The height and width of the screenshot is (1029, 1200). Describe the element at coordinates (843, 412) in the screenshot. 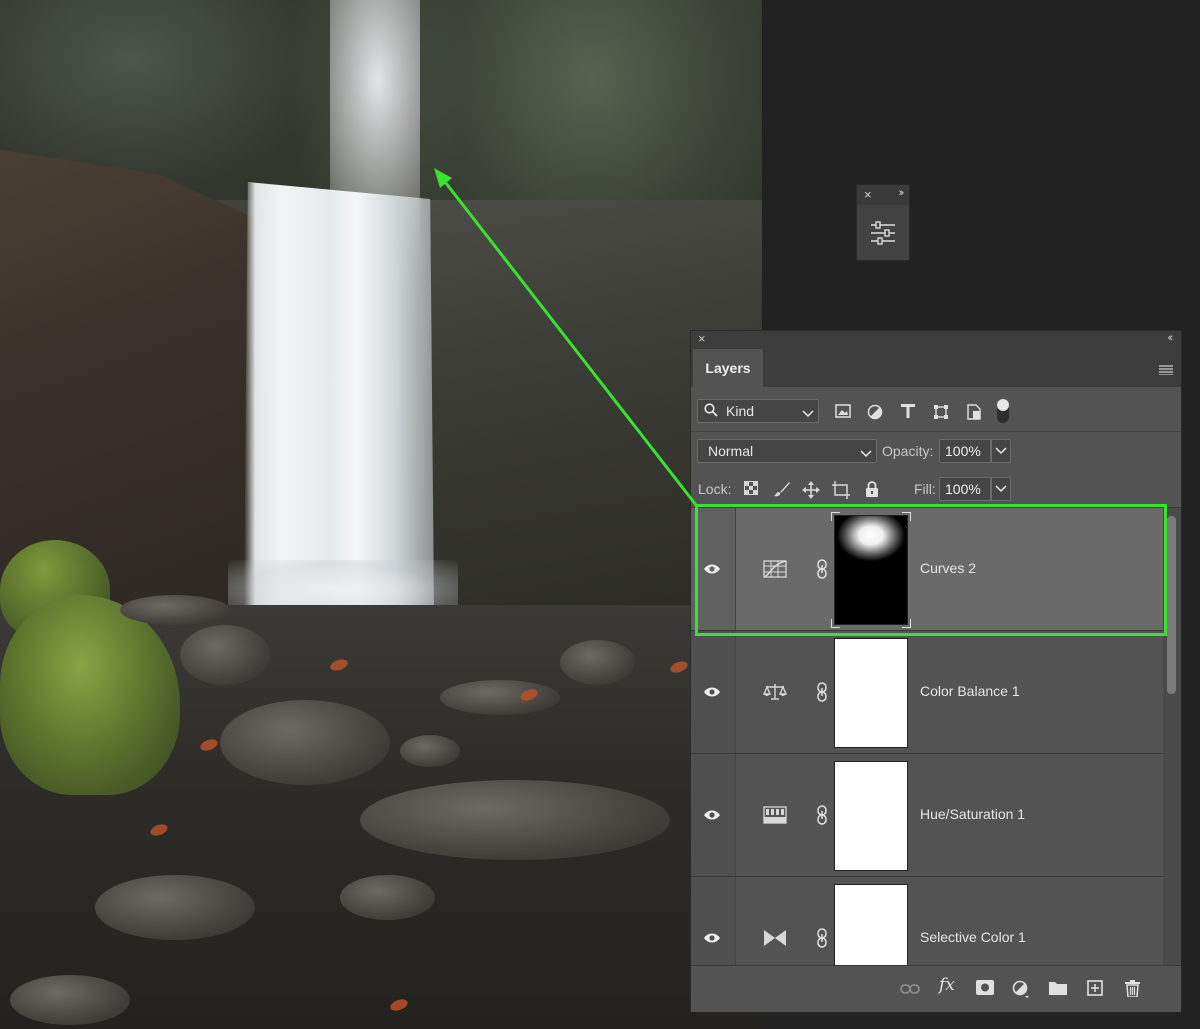

I see `image-filter-icon` at that location.